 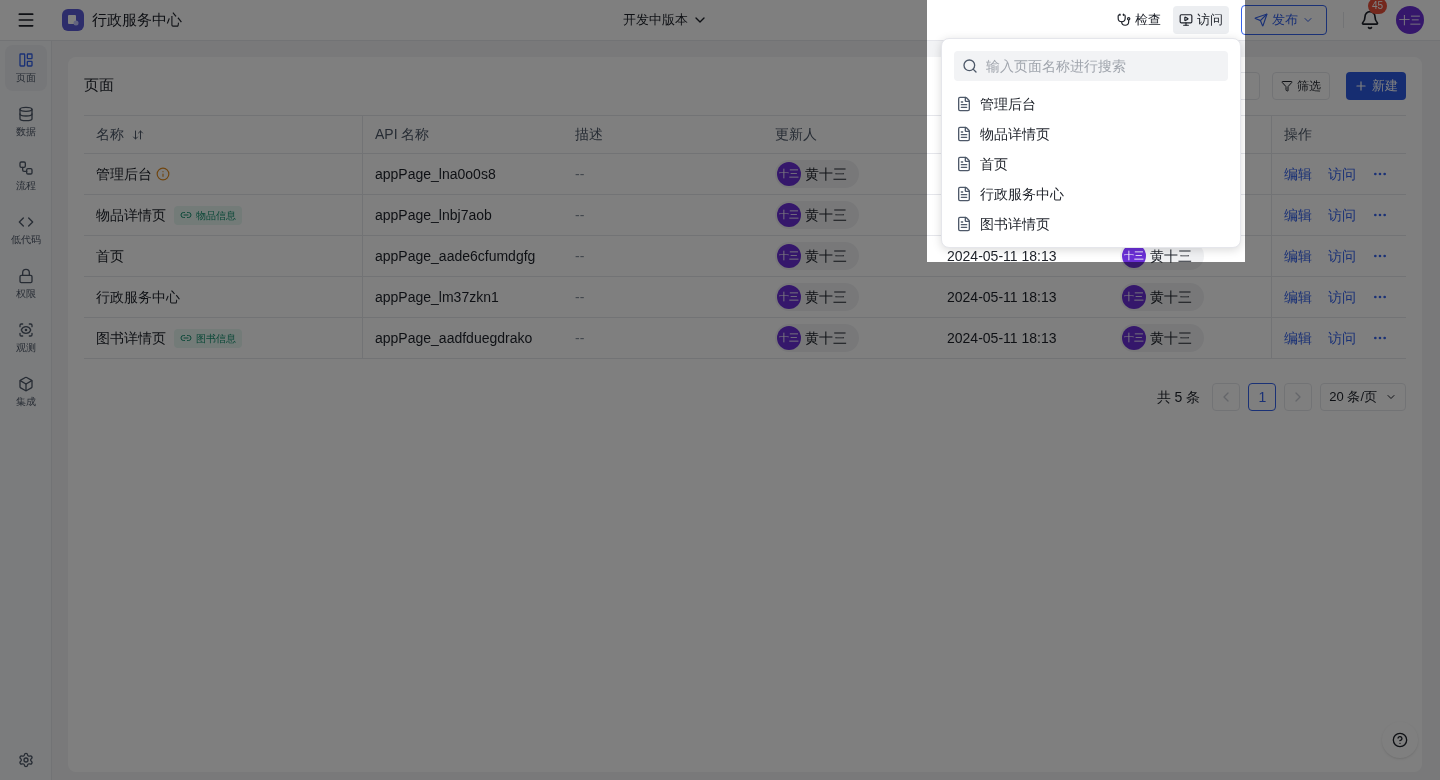 I want to click on page-name: 物品详情页, so click(x=131, y=215).